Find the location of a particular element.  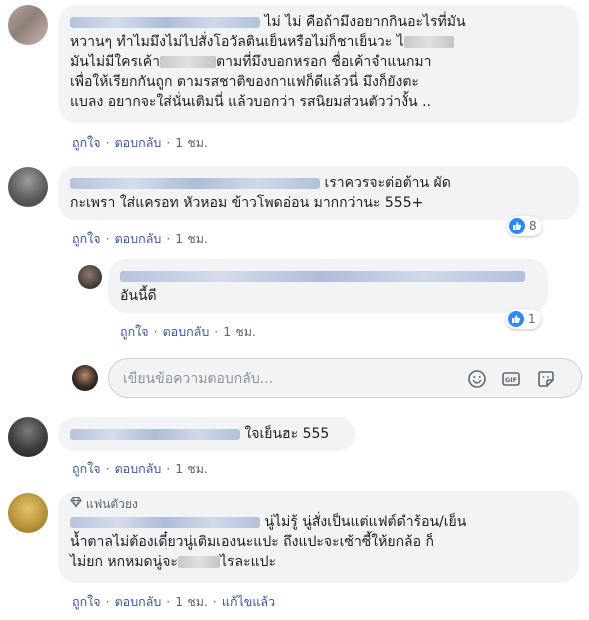

gif-icon: GIF is located at coordinates (511, 379).